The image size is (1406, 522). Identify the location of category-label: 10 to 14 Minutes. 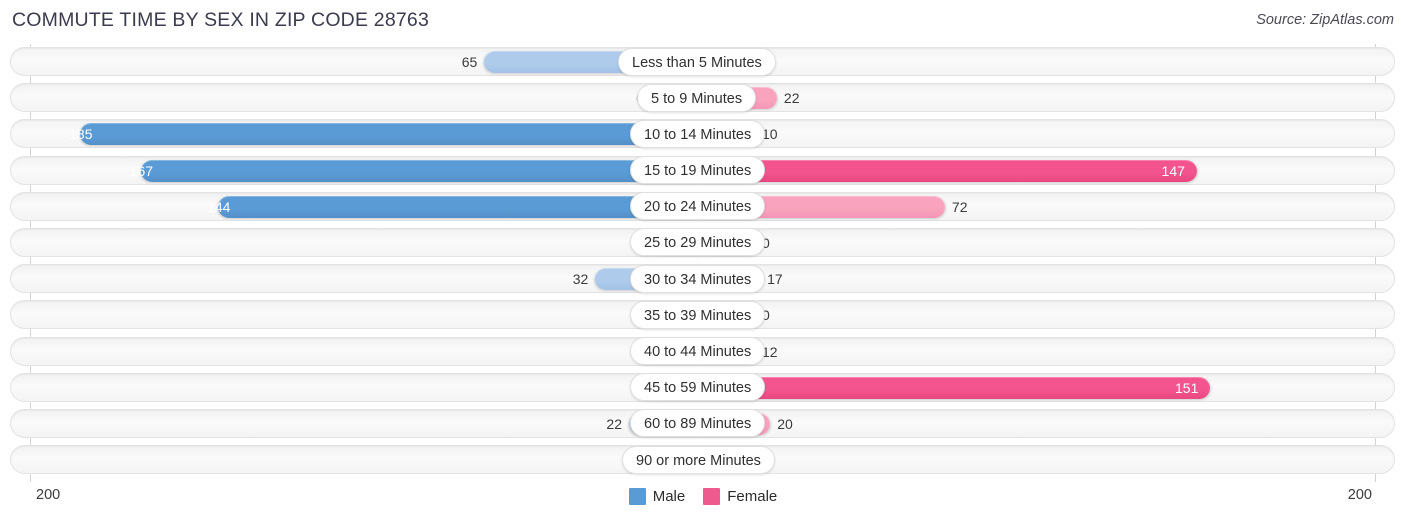
(698, 133).